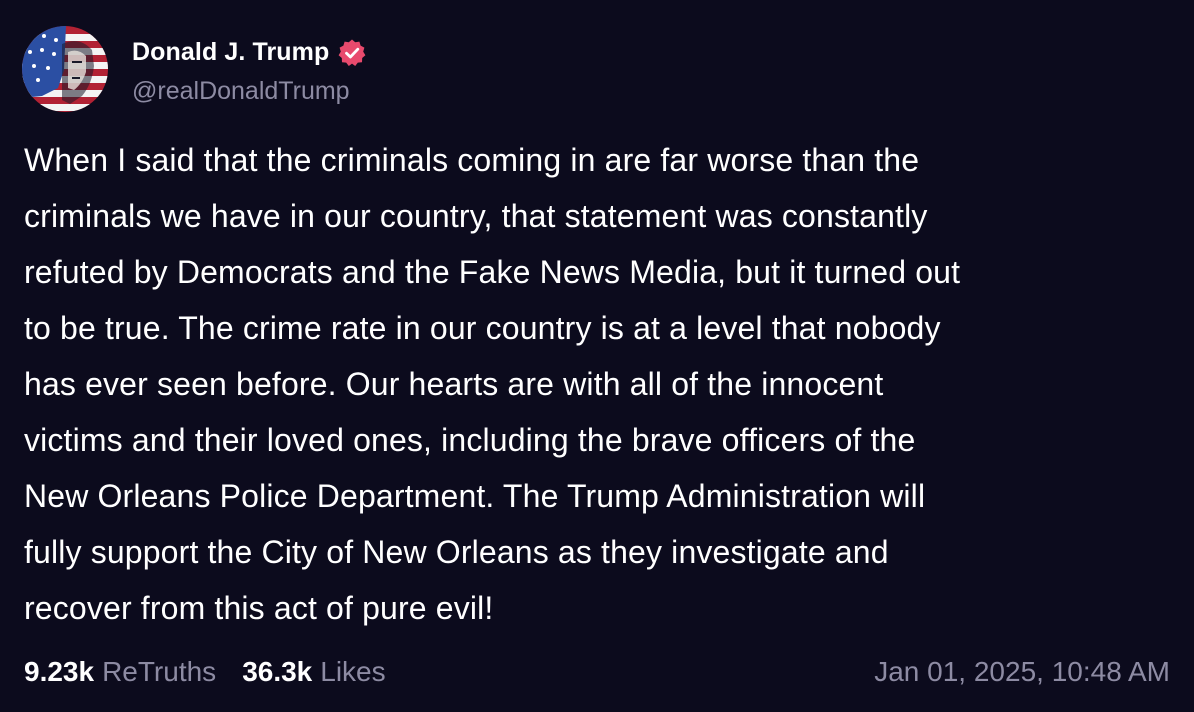 This screenshot has width=1194, height=712. What do you see at coordinates (249, 91) in the screenshot?
I see `author-handle: @realDonaldTrump` at bounding box center [249, 91].